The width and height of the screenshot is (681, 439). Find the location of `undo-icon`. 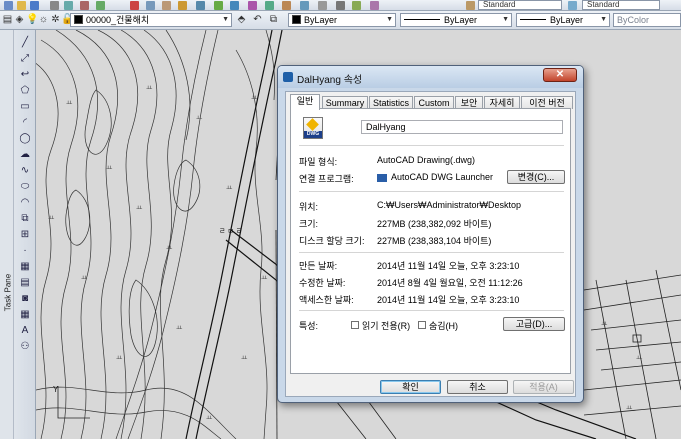

undo-icon is located at coordinates (100, 5).